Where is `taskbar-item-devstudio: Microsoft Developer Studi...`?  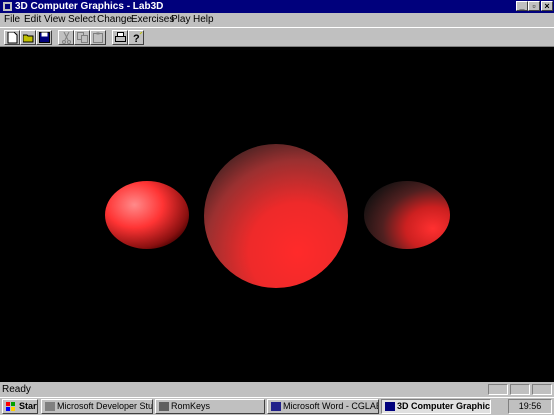 taskbar-item-devstudio: Microsoft Developer Studi... is located at coordinates (97, 406).